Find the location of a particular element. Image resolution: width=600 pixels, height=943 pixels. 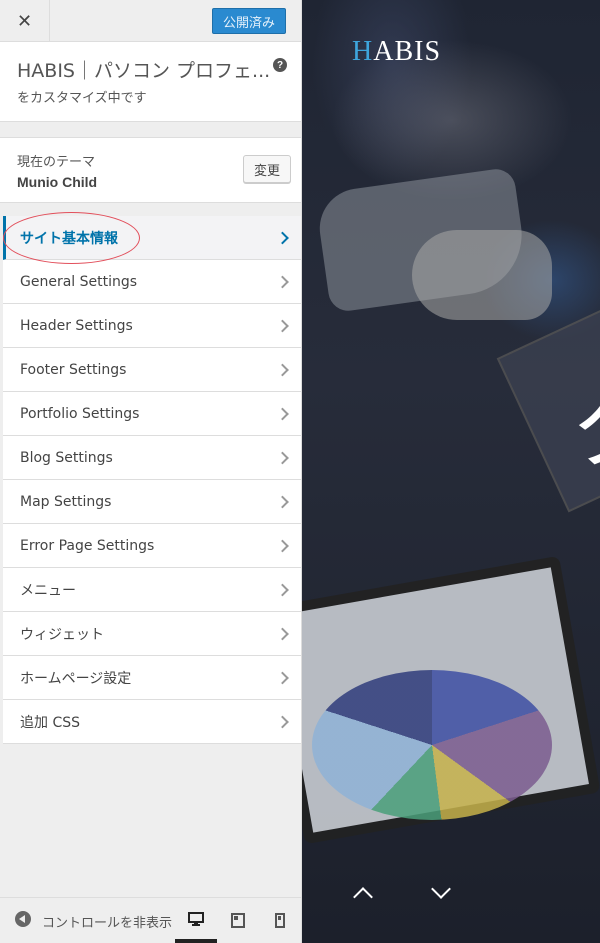

site-info-panel: HABIS｜パソコン プロフェ... をカスタマイズ中です ? is located at coordinates (150, 82).